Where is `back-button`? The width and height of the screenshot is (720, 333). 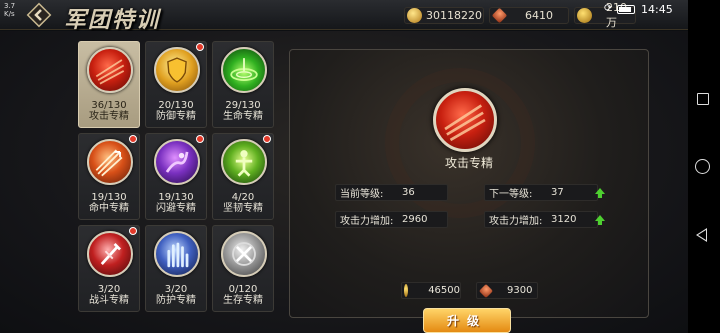 back-button is located at coordinates (39, 15).